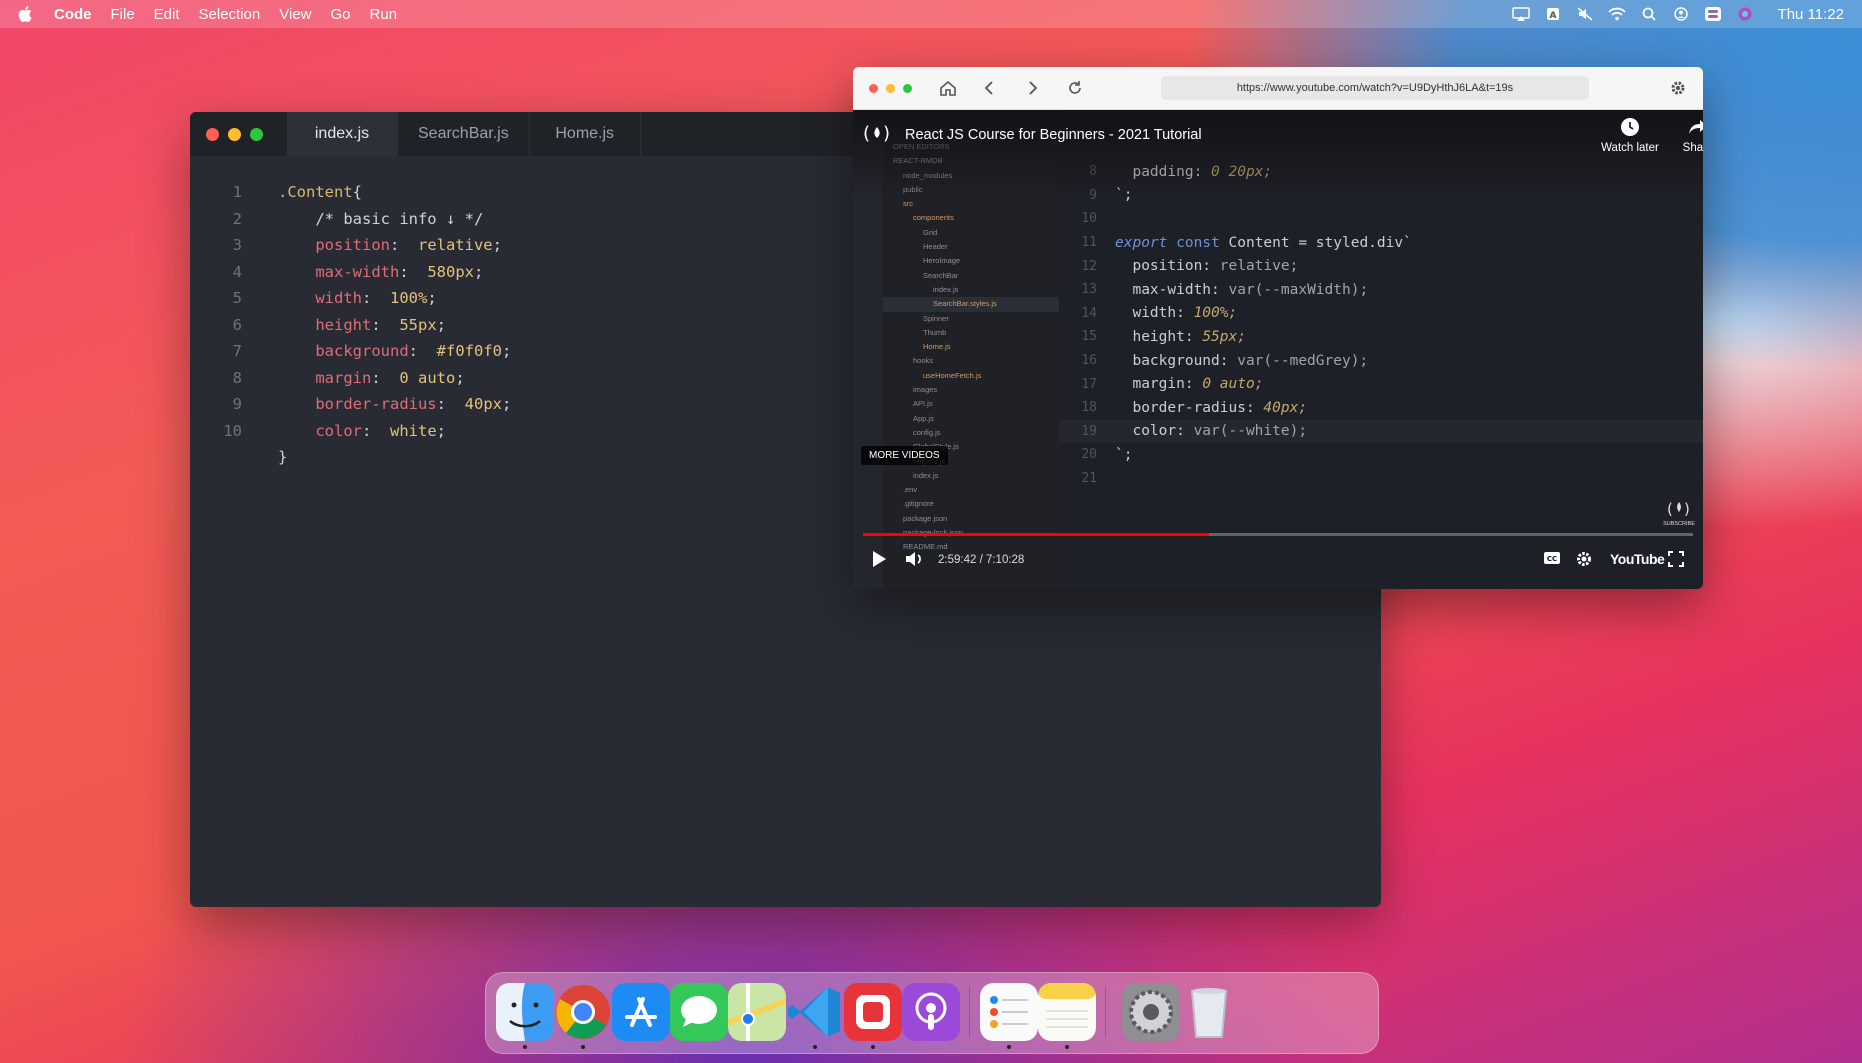 The width and height of the screenshot is (1862, 1063). What do you see at coordinates (1678, 509) in the screenshot?
I see `channel-watermark-icon: ()` at bounding box center [1678, 509].